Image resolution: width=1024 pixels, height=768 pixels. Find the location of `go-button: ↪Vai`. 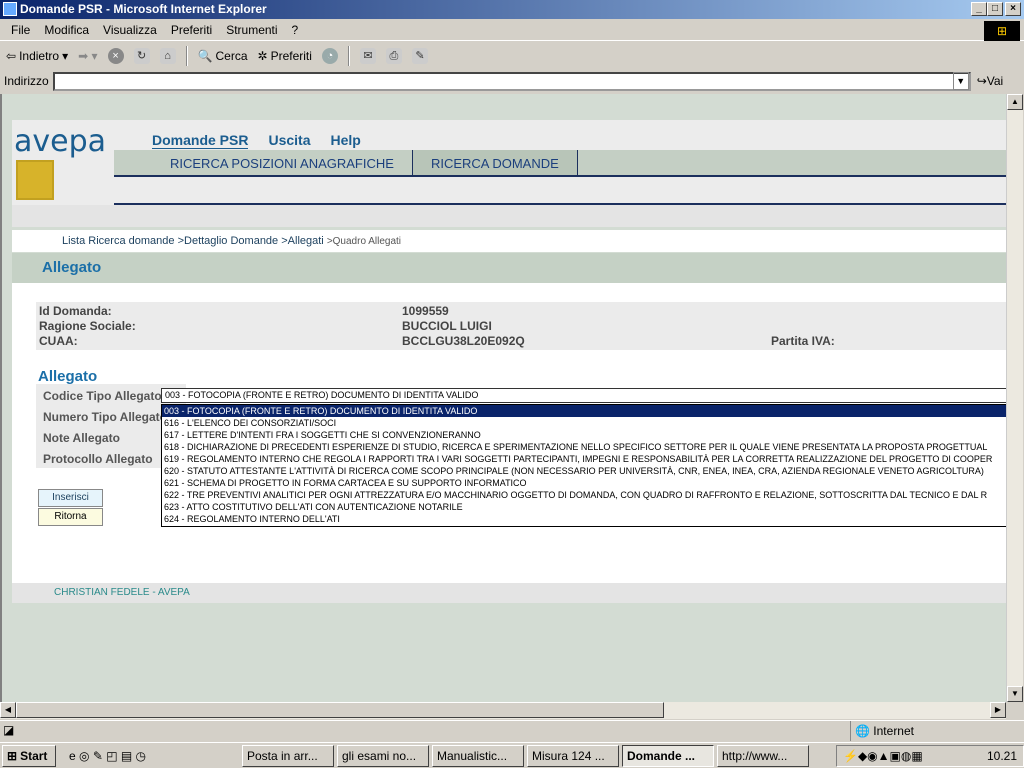

go-button: ↪Vai is located at coordinates (990, 81).